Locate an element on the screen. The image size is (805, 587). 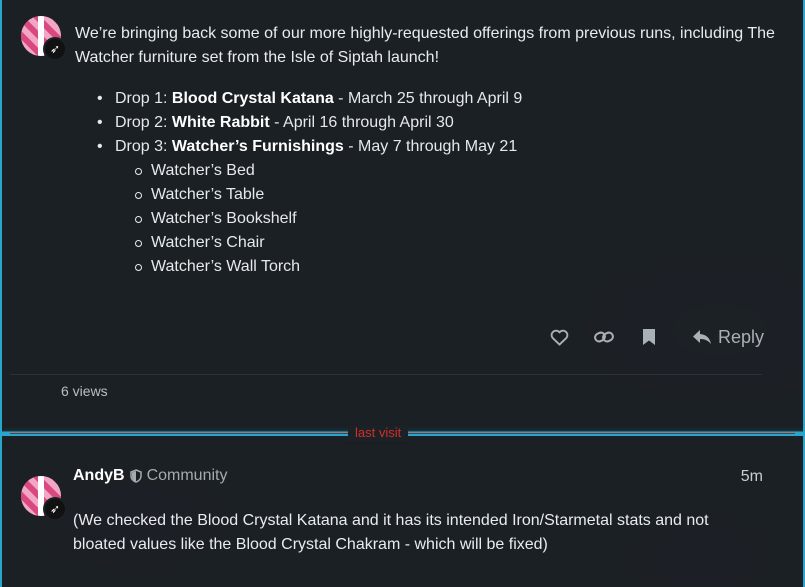
list-item: Watcher’s Table is located at coordinates (328, 195).